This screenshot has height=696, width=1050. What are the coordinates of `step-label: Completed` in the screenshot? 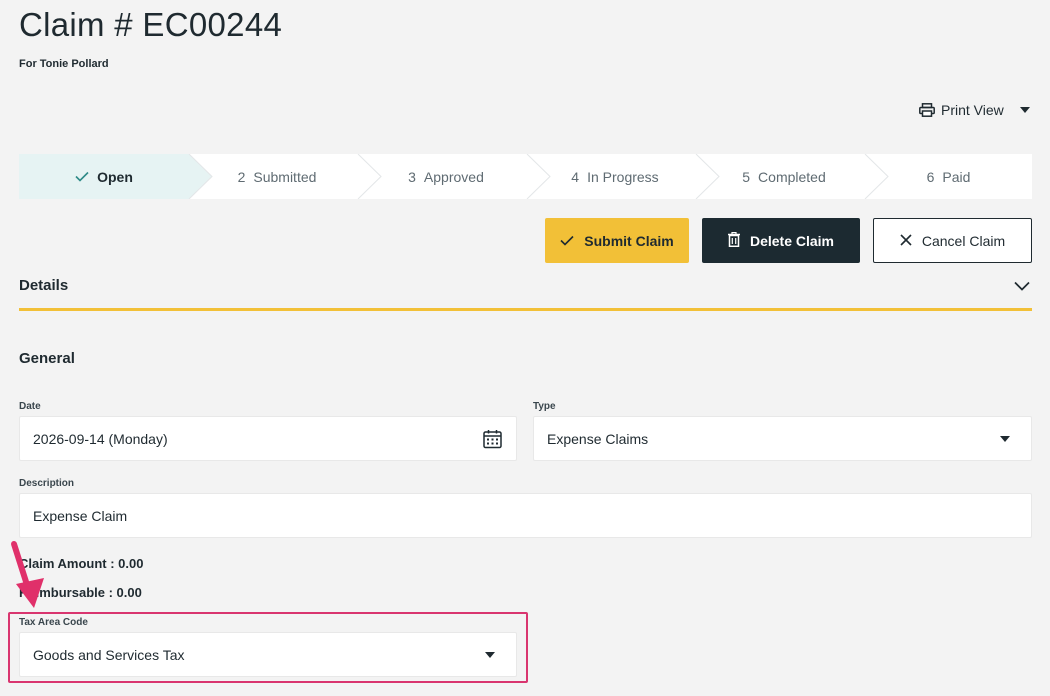 It's located at (792, 176).